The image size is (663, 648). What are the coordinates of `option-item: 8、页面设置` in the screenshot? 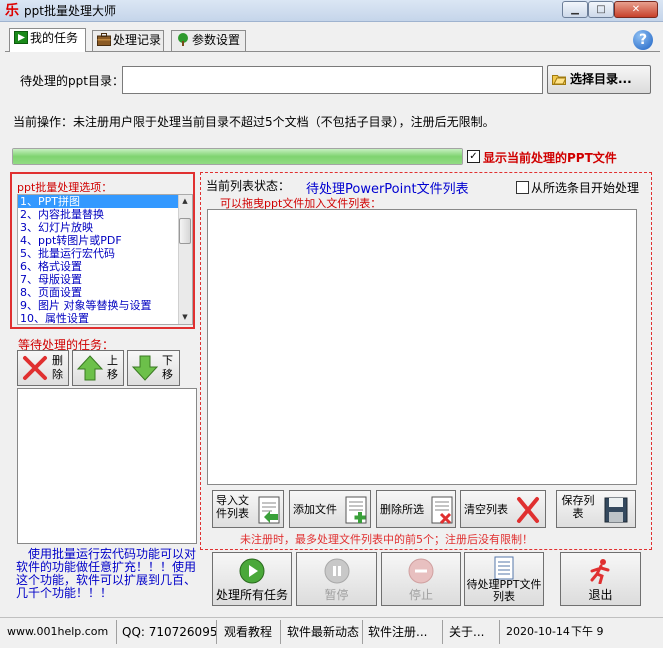 It's located at (99, 292).